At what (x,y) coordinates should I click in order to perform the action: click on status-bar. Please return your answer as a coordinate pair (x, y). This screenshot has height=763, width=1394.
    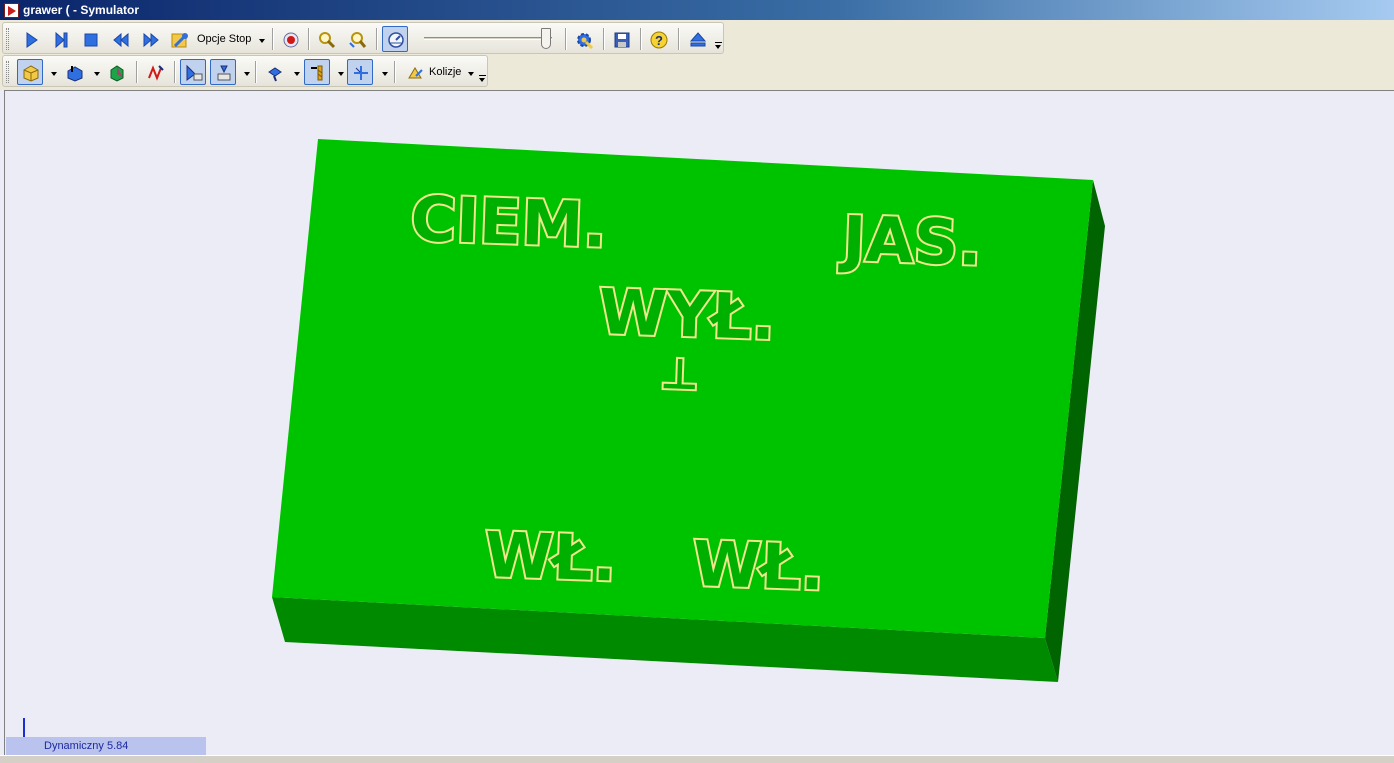
    Looking at the image, I should click on (697, 759).